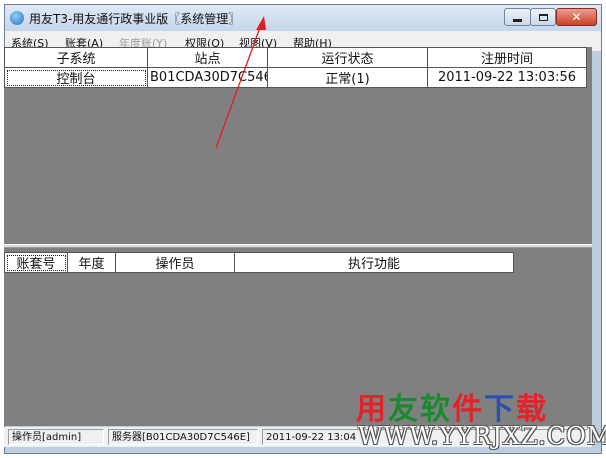 Image resolution: width=606 pixels, height=458 pixels. What do you see at coordinates (507, 57) in the screenshot?
I see `column-header: 注册时间` at bounding box center [507, 57].